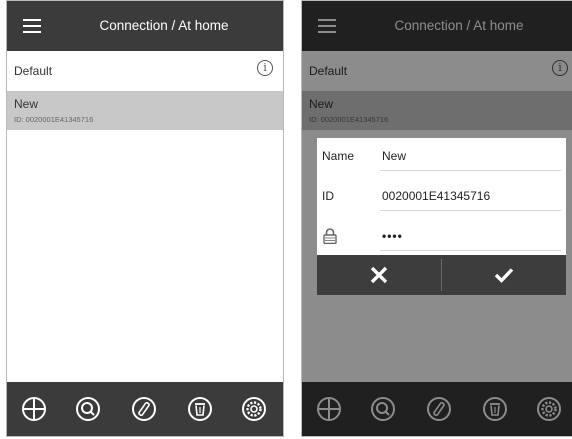 Image resolution: width=572 pixels, height=439 pixels. I want to click on dialog-button-bar, so click(441, 275).